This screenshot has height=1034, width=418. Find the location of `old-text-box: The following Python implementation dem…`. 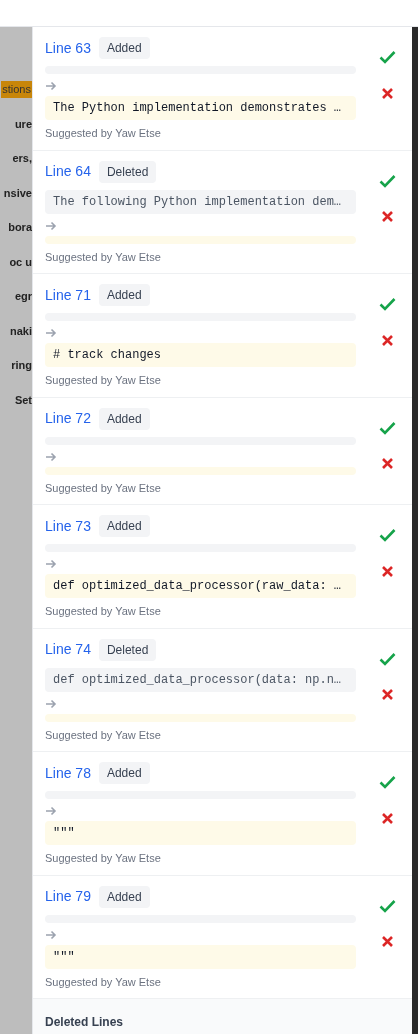

old-text-box: The following Python implementation dem… is located at coordinates (200, 201).